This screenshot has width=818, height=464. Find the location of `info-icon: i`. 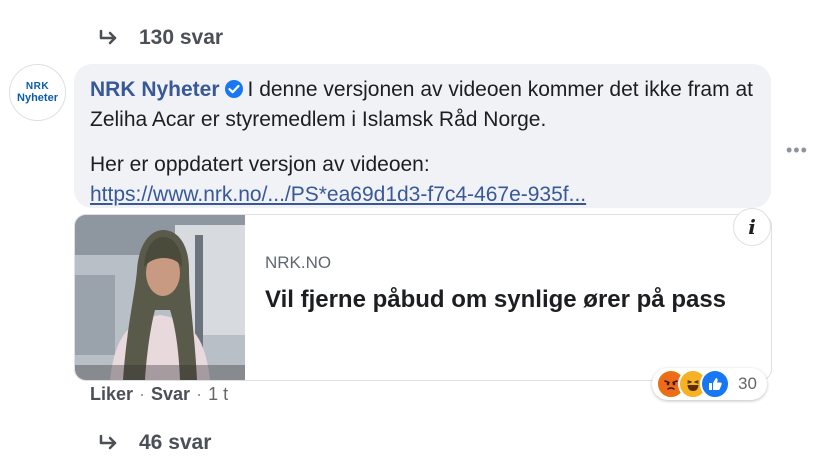

info-icon: i is located at coordinates (752, 227).